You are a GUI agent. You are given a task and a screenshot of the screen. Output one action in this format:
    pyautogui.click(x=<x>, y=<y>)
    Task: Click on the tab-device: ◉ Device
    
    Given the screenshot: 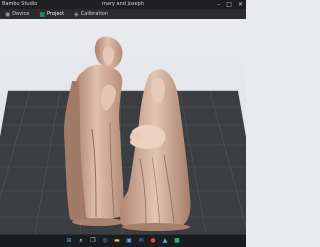 What is the action you would take?
    pyautogui.click(x=17, y=14)
    